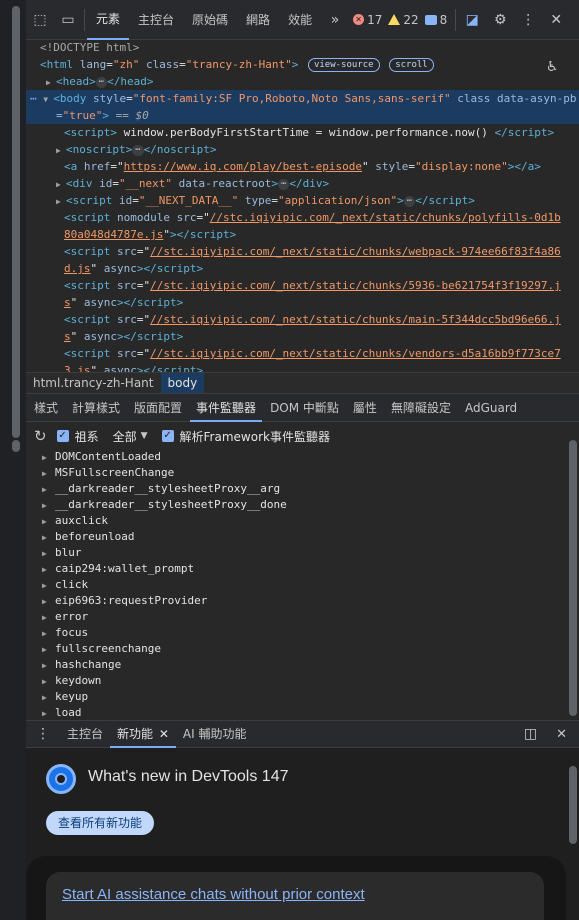 The height and width of the screenshot is (920, 579). Describe the element at coordinates (421, 408) in the screenshot. I see `tab-accessibility: 無障礙設定` at that location.